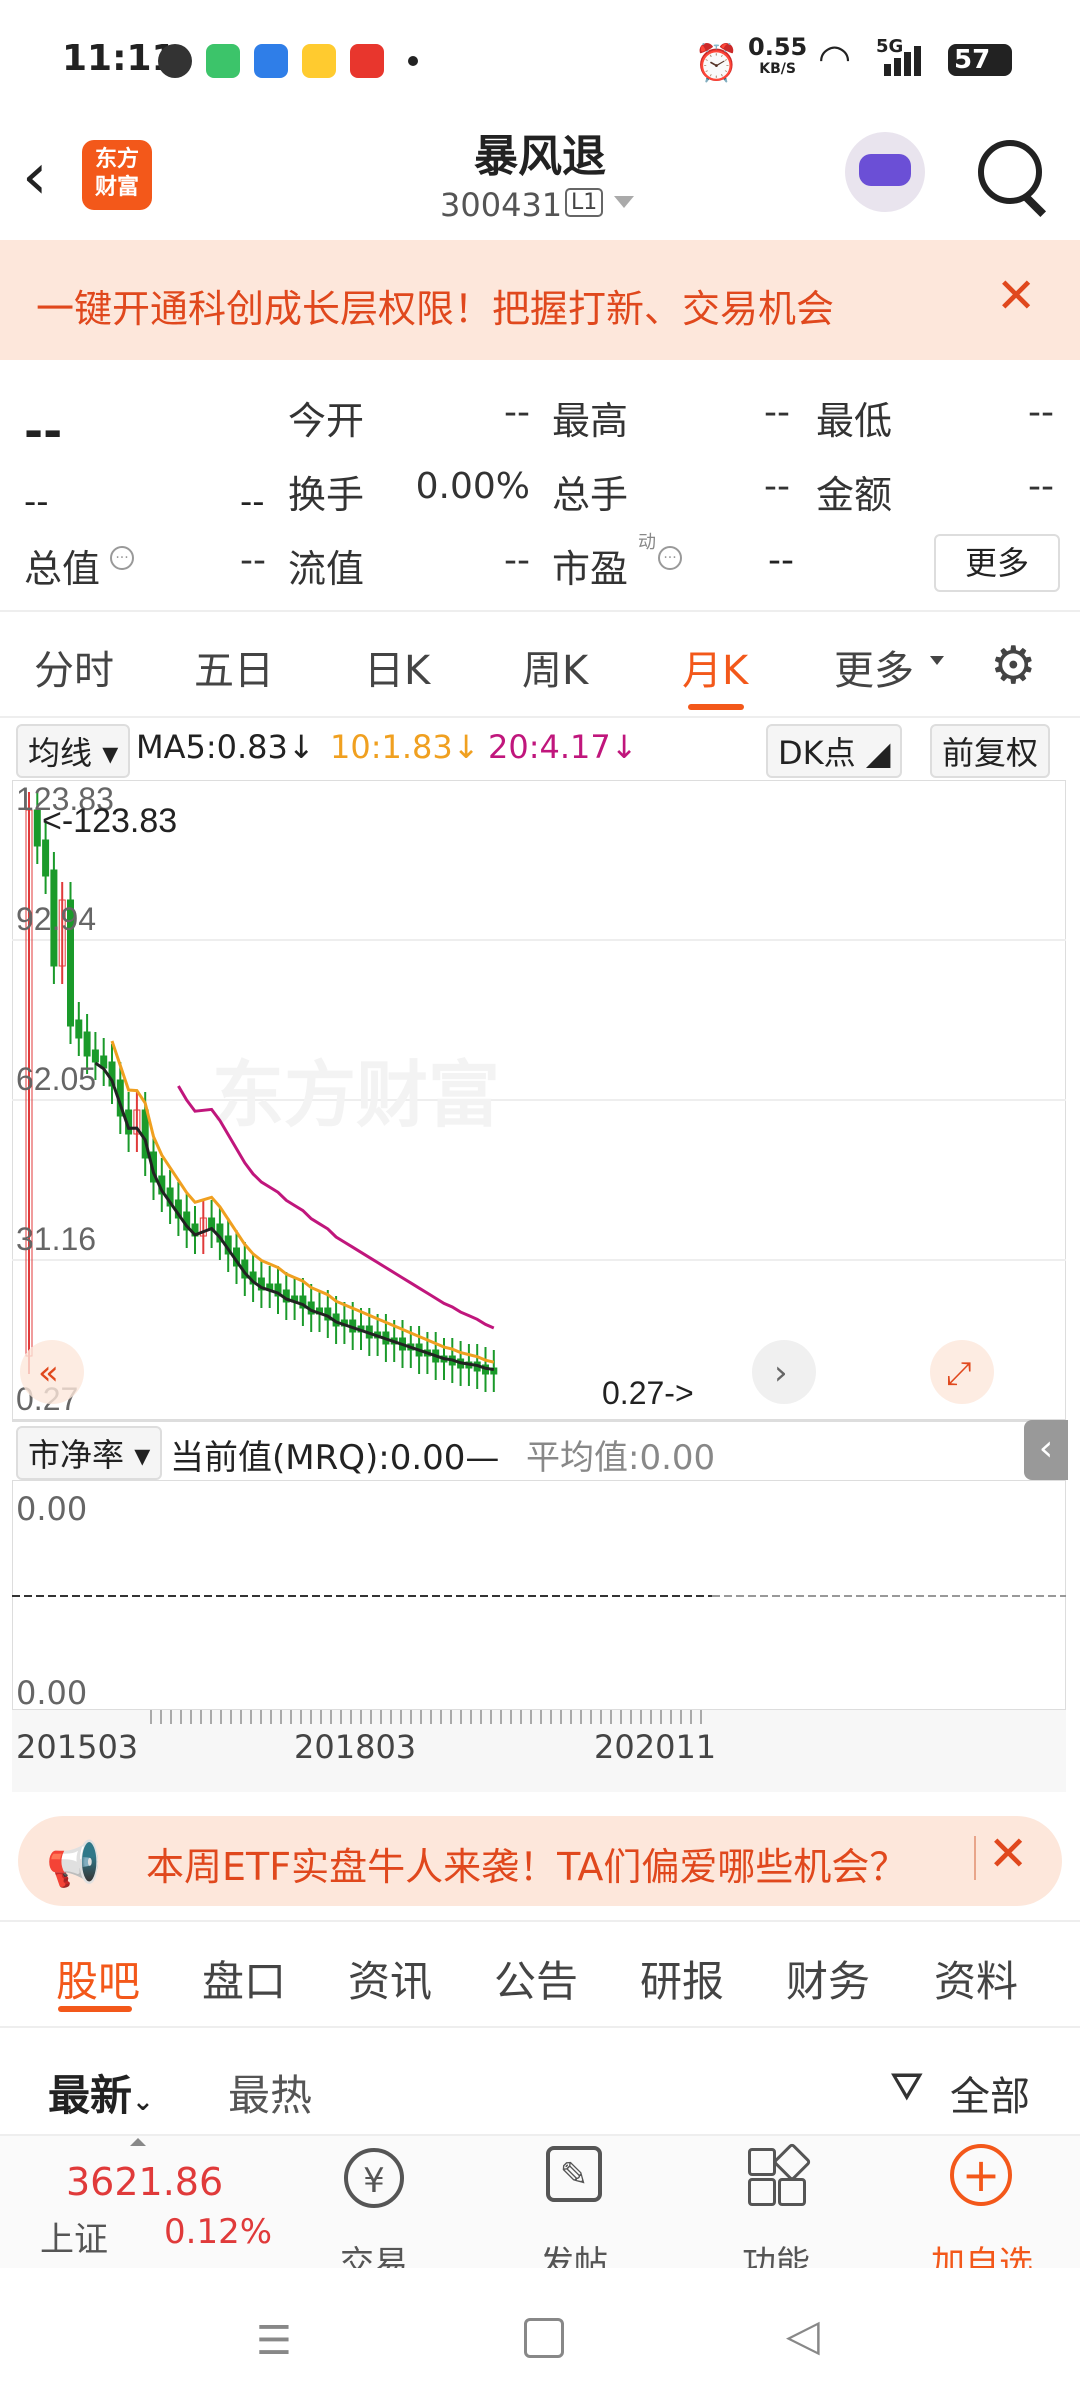  What do you see at coordinates (670, 558) in the screenshot?
I see `pe-info-icon: ···` at bounding box center [670, 558].